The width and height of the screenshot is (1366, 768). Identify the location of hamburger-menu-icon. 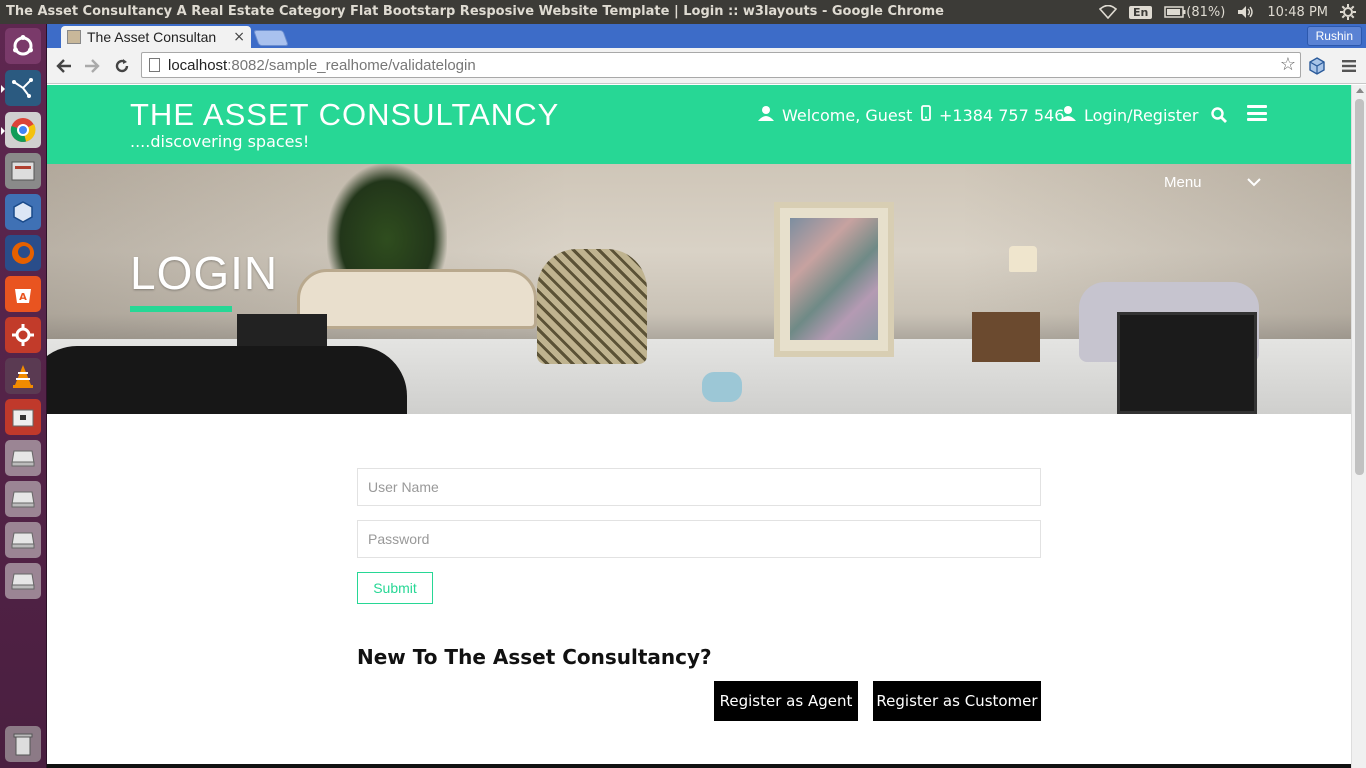
(1257, 113).